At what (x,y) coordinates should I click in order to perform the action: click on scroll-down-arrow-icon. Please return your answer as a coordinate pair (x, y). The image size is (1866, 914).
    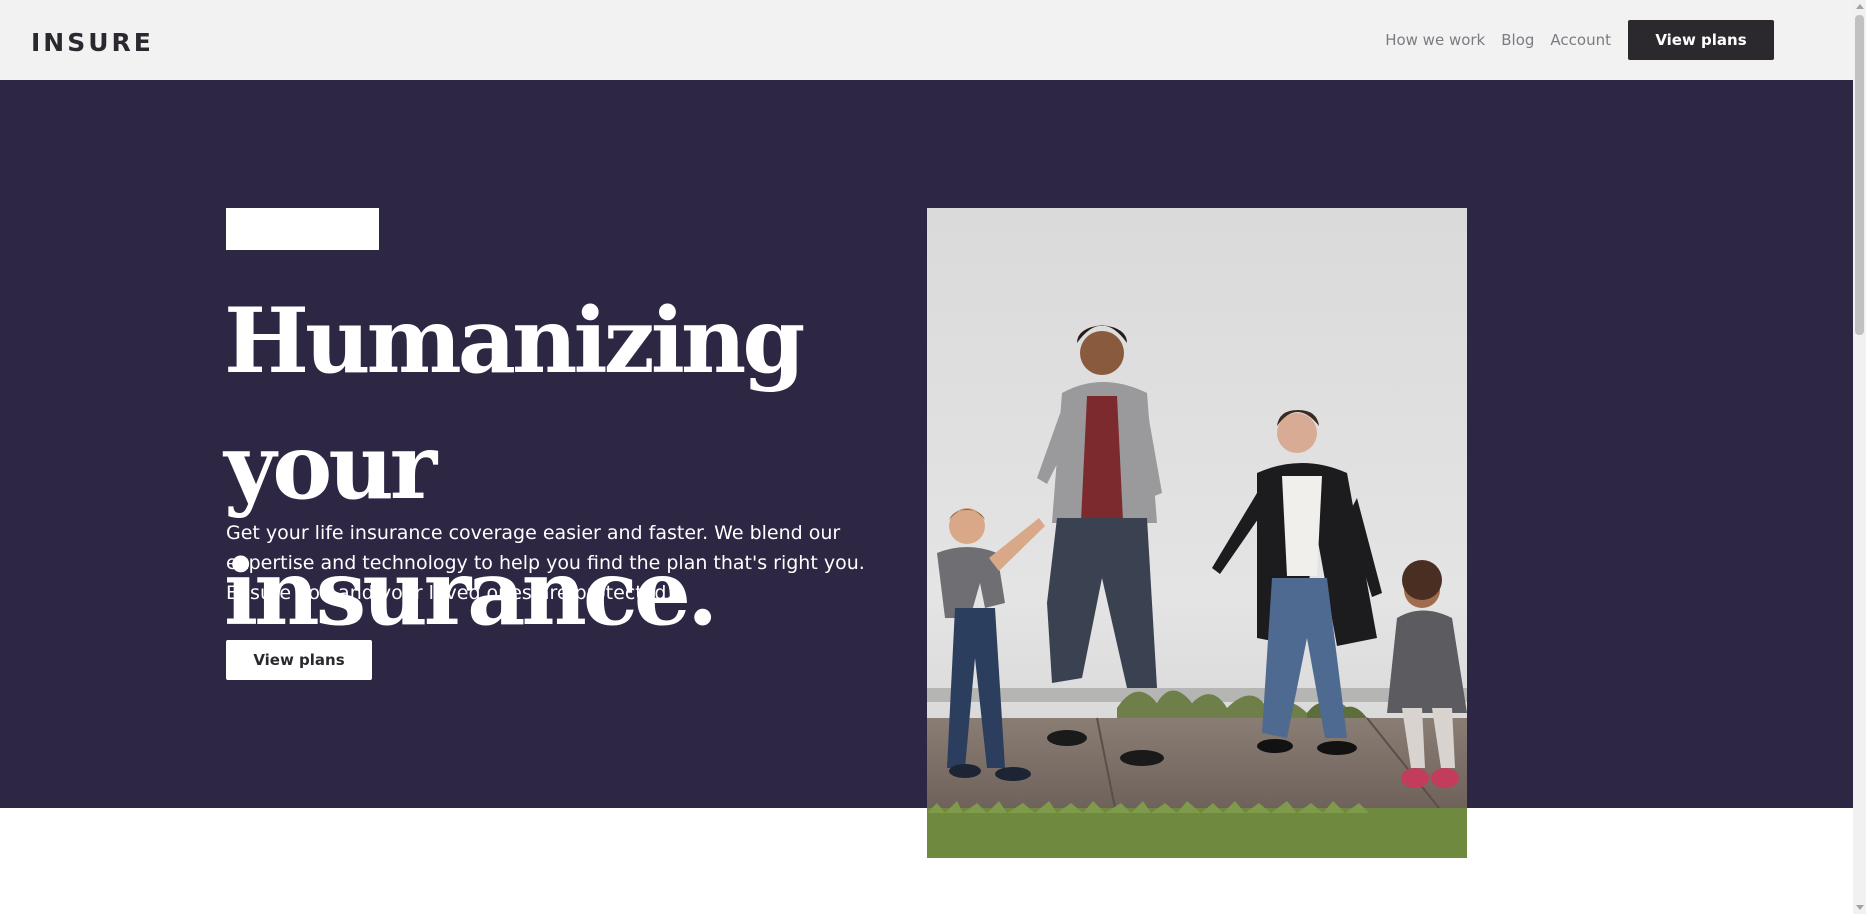
    Looking at the image, I should click on (1860, 907).